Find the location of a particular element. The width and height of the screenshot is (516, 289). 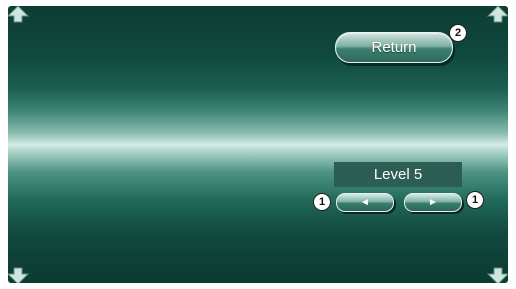

return-button-label: Return is located at coordinates (394, 47).